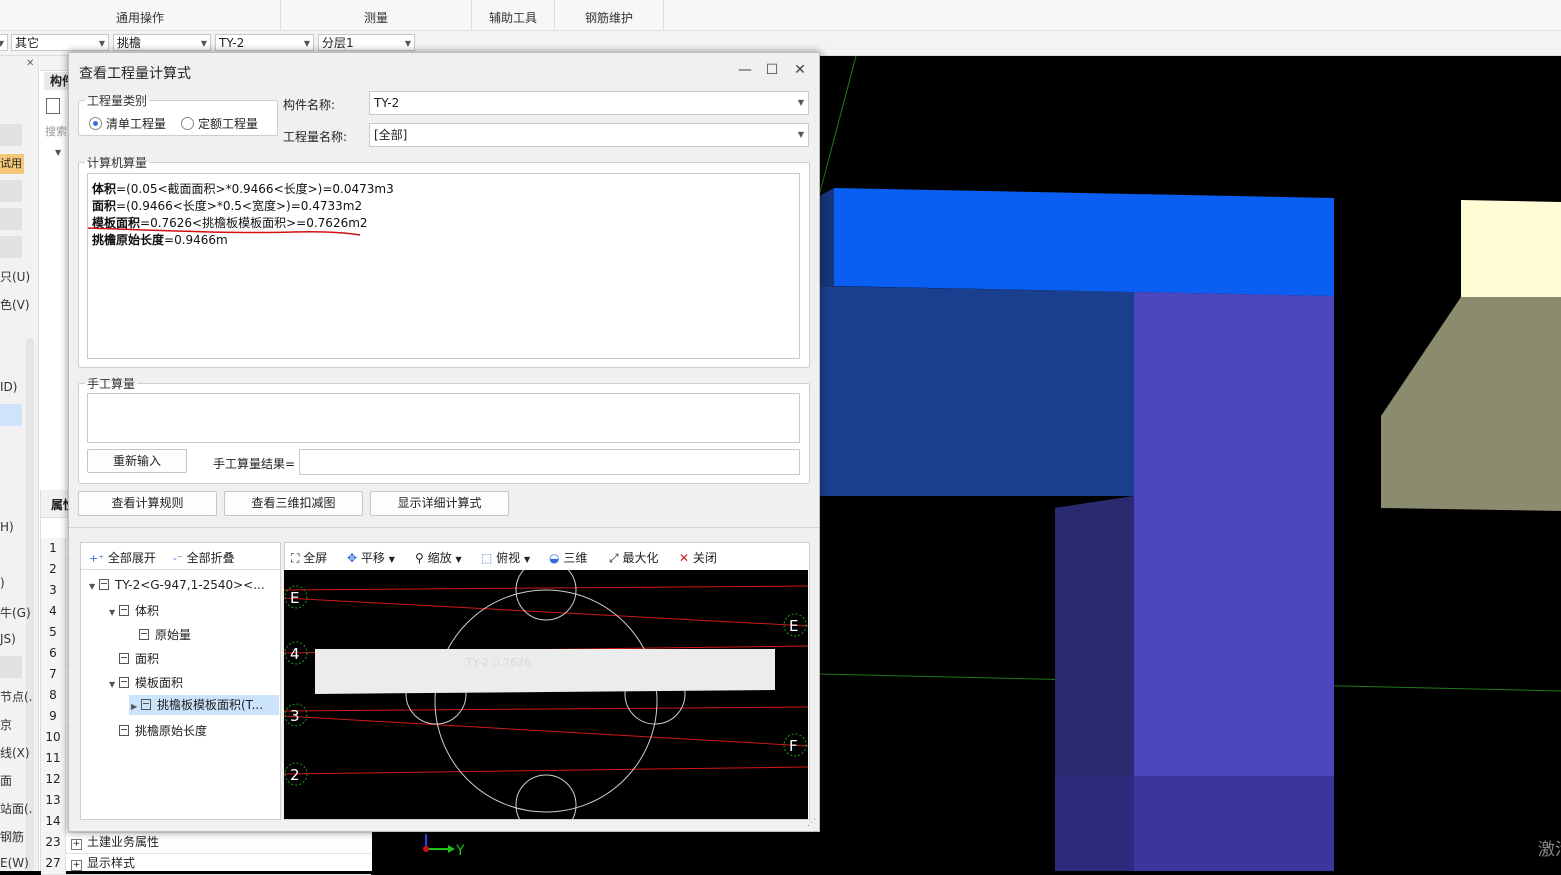  I want to click on ribbon-group-aux-tools: 辅助工具, so click(513, 15).